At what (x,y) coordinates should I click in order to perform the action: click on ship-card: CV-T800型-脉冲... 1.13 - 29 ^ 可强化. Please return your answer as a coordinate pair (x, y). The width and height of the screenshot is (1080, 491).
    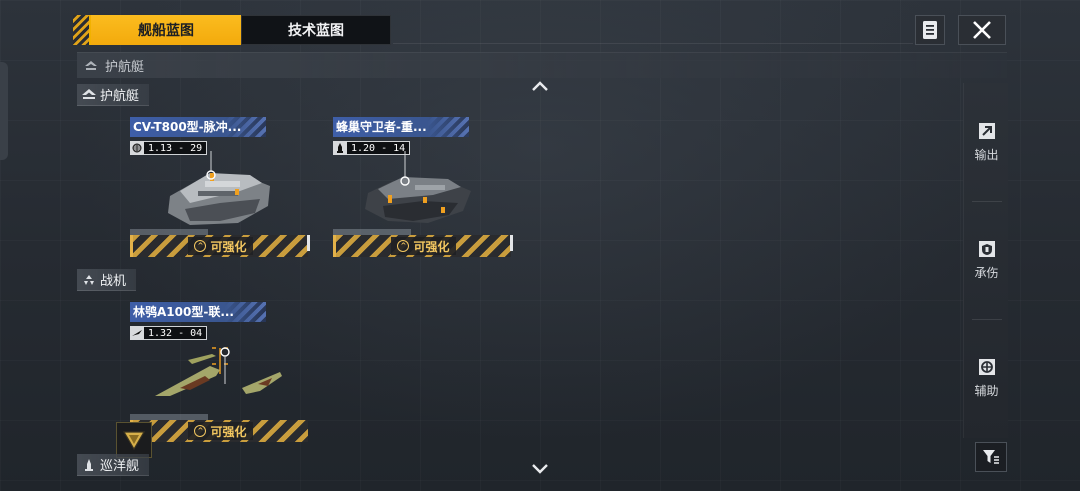
    Looking at the image, I should click on (220, 187).